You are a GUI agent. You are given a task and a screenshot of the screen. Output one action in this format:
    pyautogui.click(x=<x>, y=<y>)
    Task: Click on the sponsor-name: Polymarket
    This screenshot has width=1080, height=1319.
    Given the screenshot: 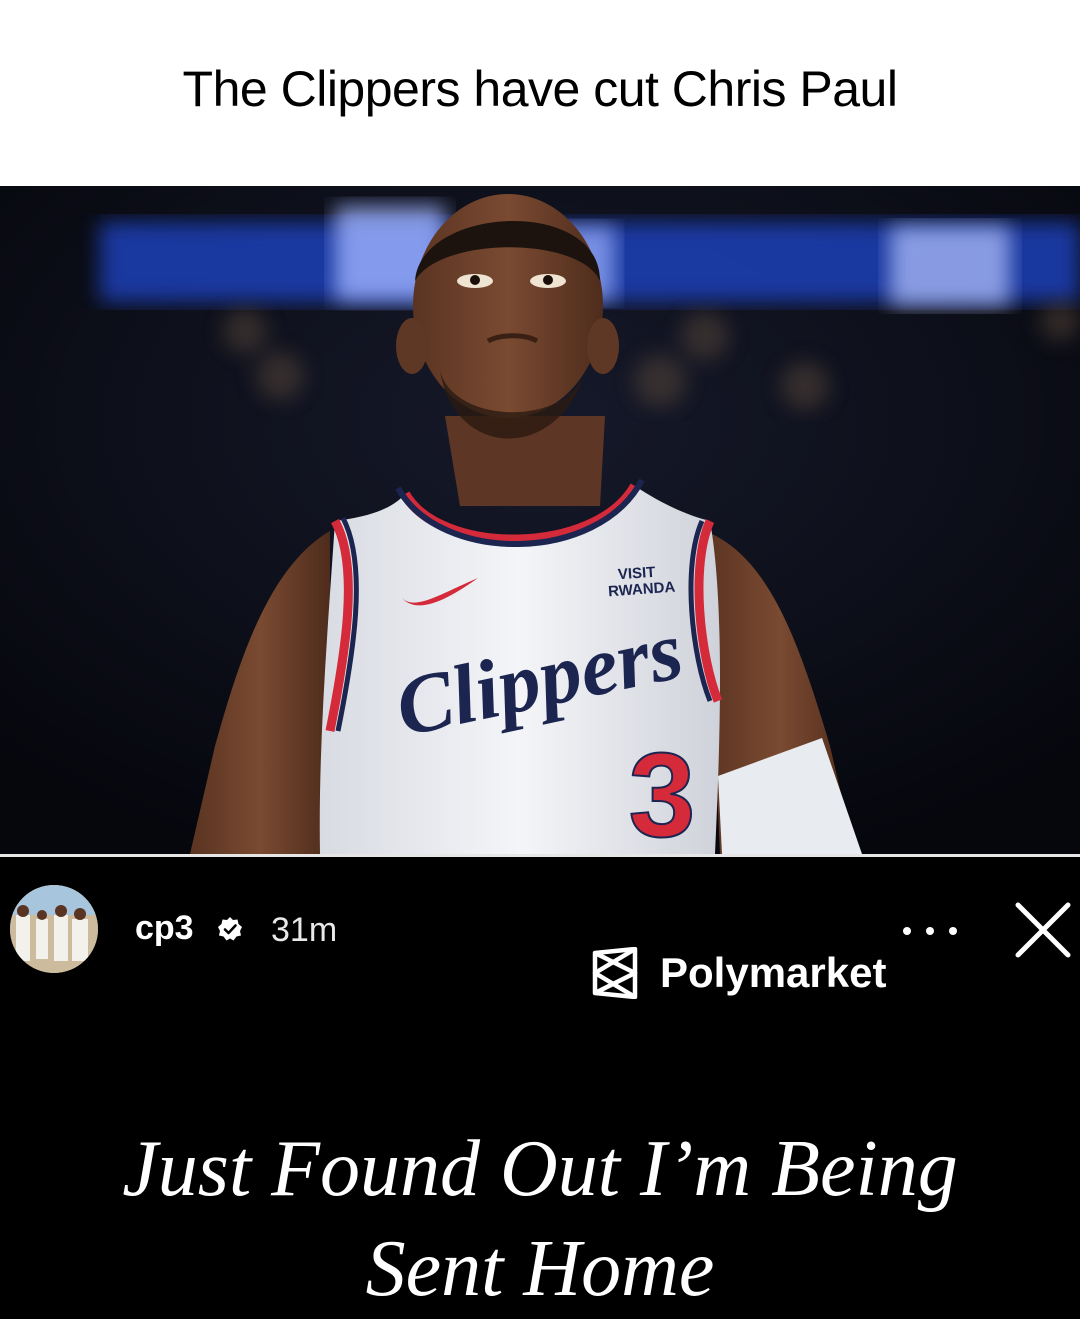 What is the action you would take?
    pyautogui.click(x=773, y=972)
    